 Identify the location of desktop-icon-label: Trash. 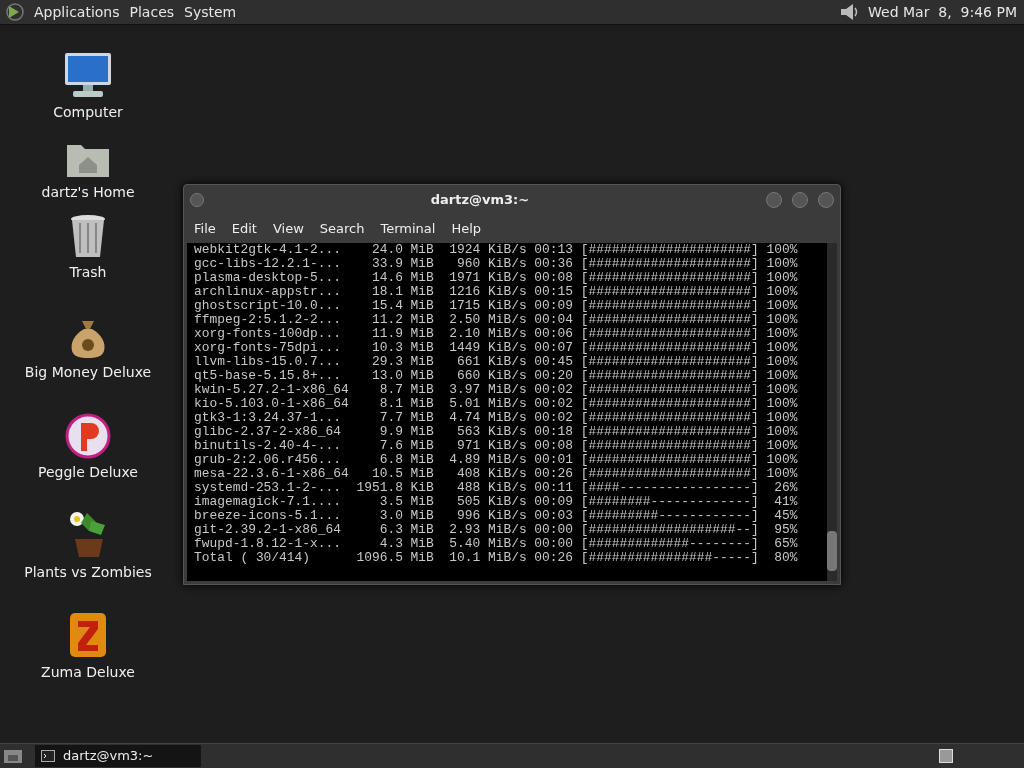
(88, 272).